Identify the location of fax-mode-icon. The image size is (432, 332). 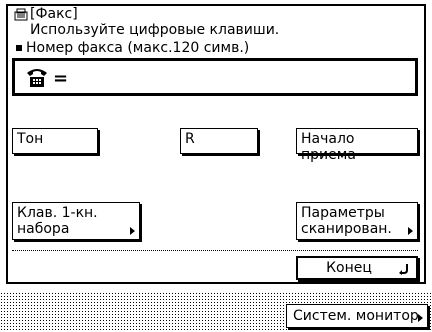
(21, 14).